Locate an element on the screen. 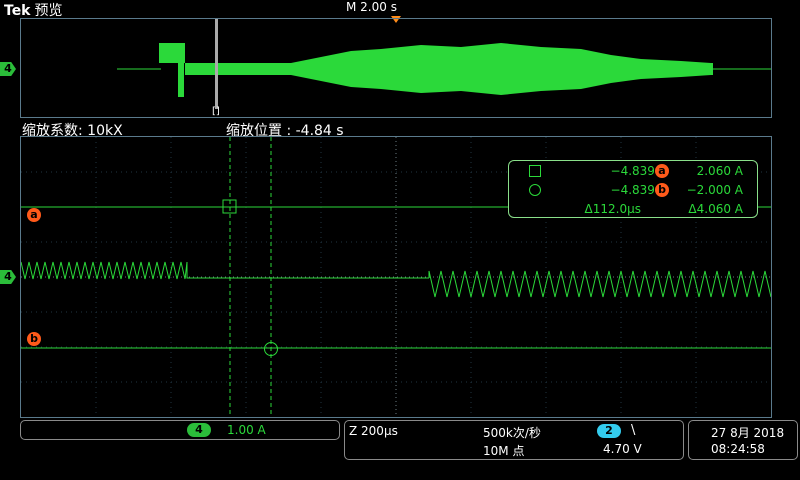  delta-time: Δ112.0µs is located at coordinates (612, 209).